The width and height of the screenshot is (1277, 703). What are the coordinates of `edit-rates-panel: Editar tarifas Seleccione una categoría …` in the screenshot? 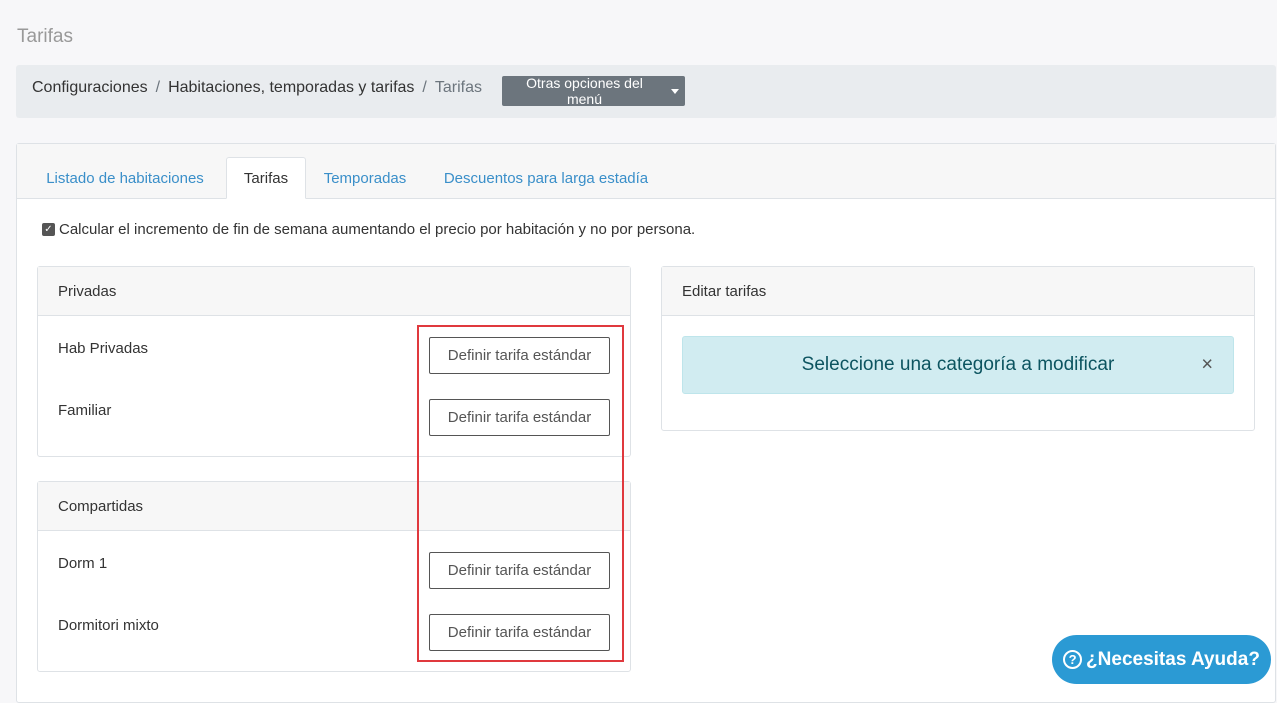 It's located at (958, 348).